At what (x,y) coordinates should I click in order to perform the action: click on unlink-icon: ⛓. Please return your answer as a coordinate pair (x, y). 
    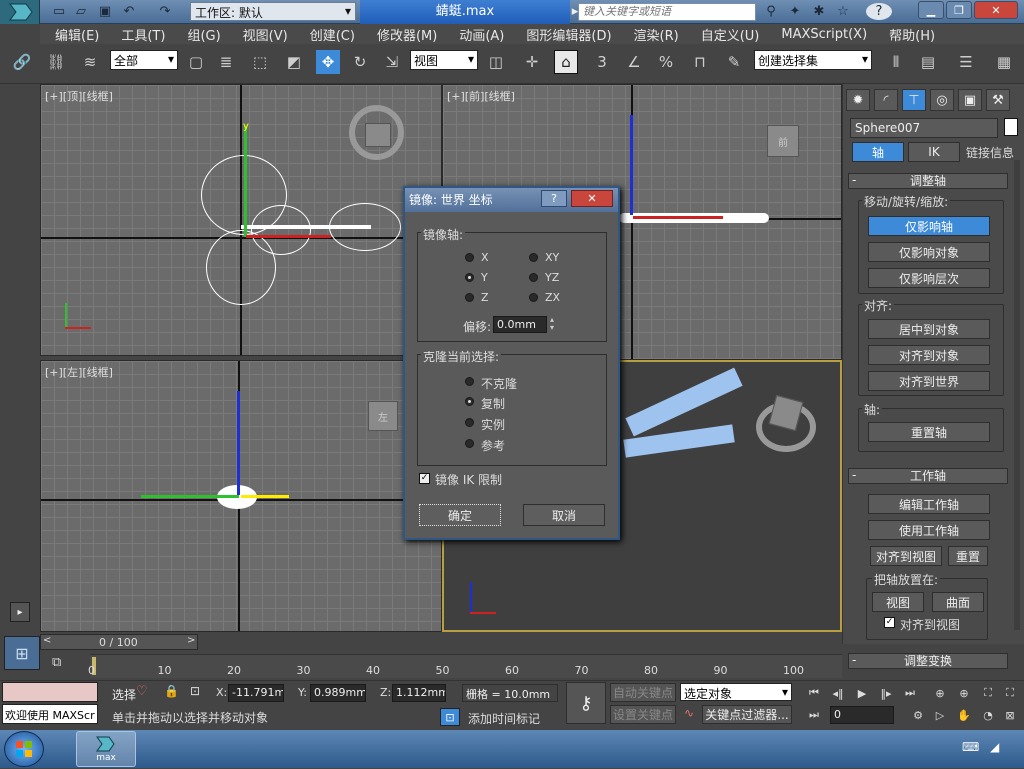
    Looking at the image, I should click on (56, 62).